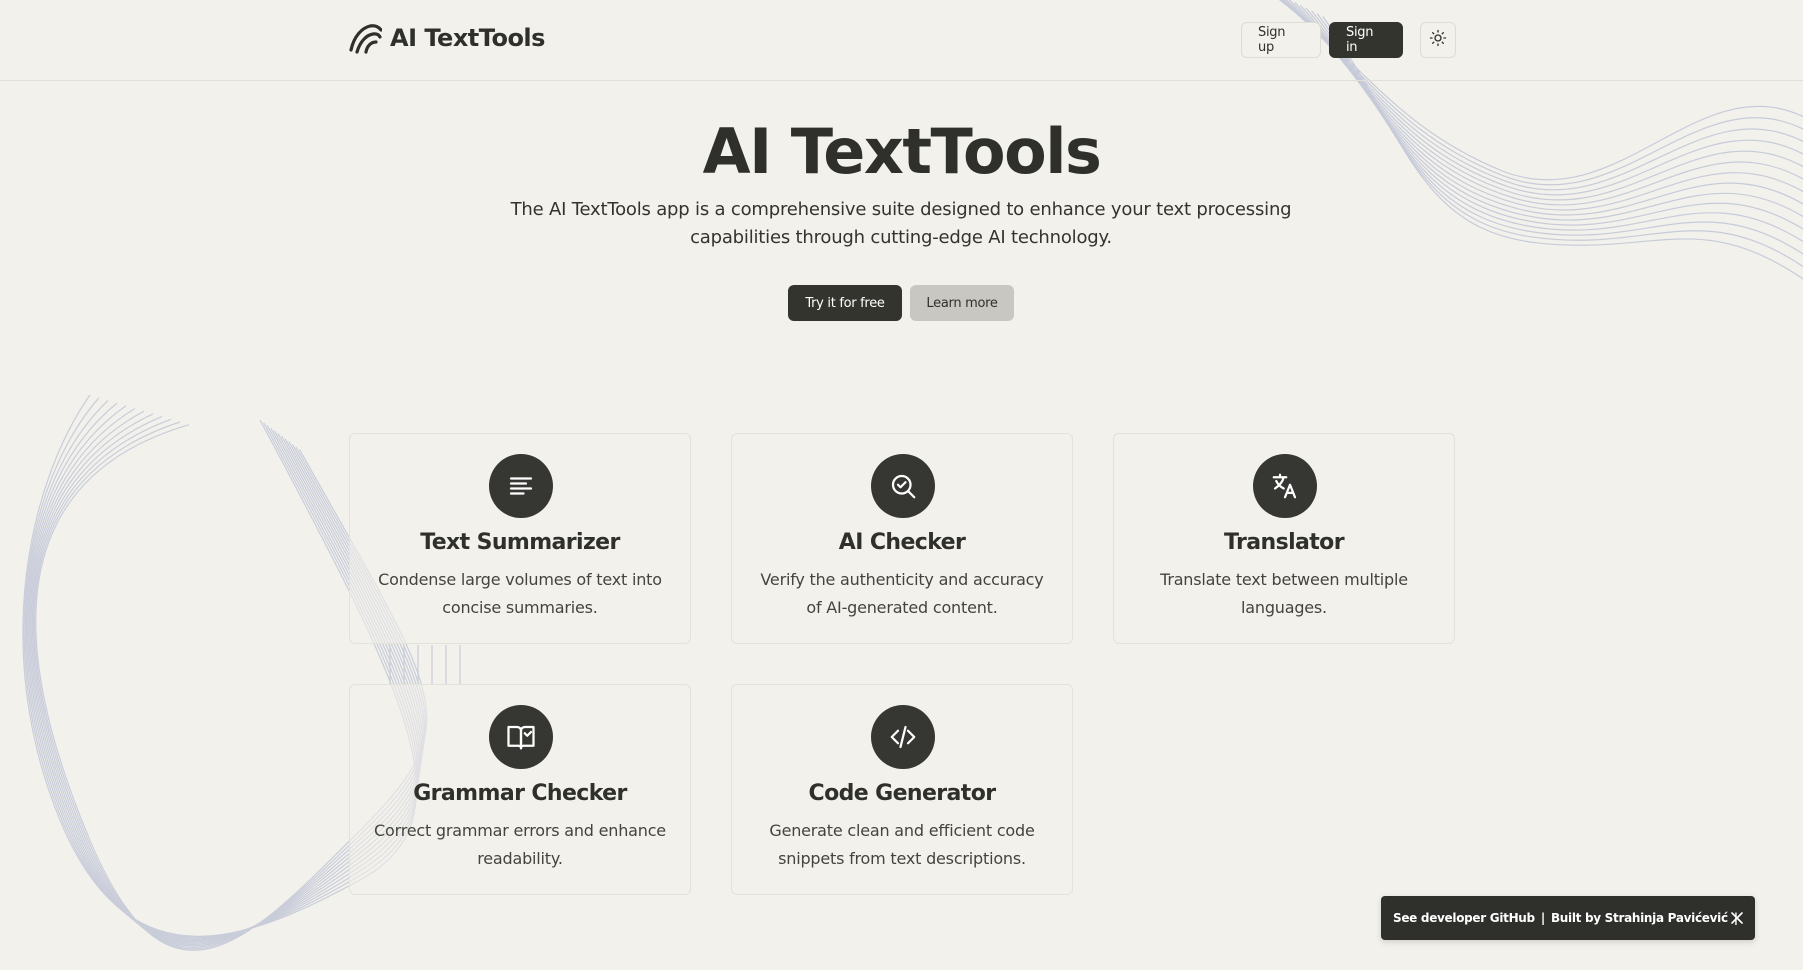  Describe the element at coordinates (365, 38) in the screenshot. I see `logo-mark-icon` at that location.